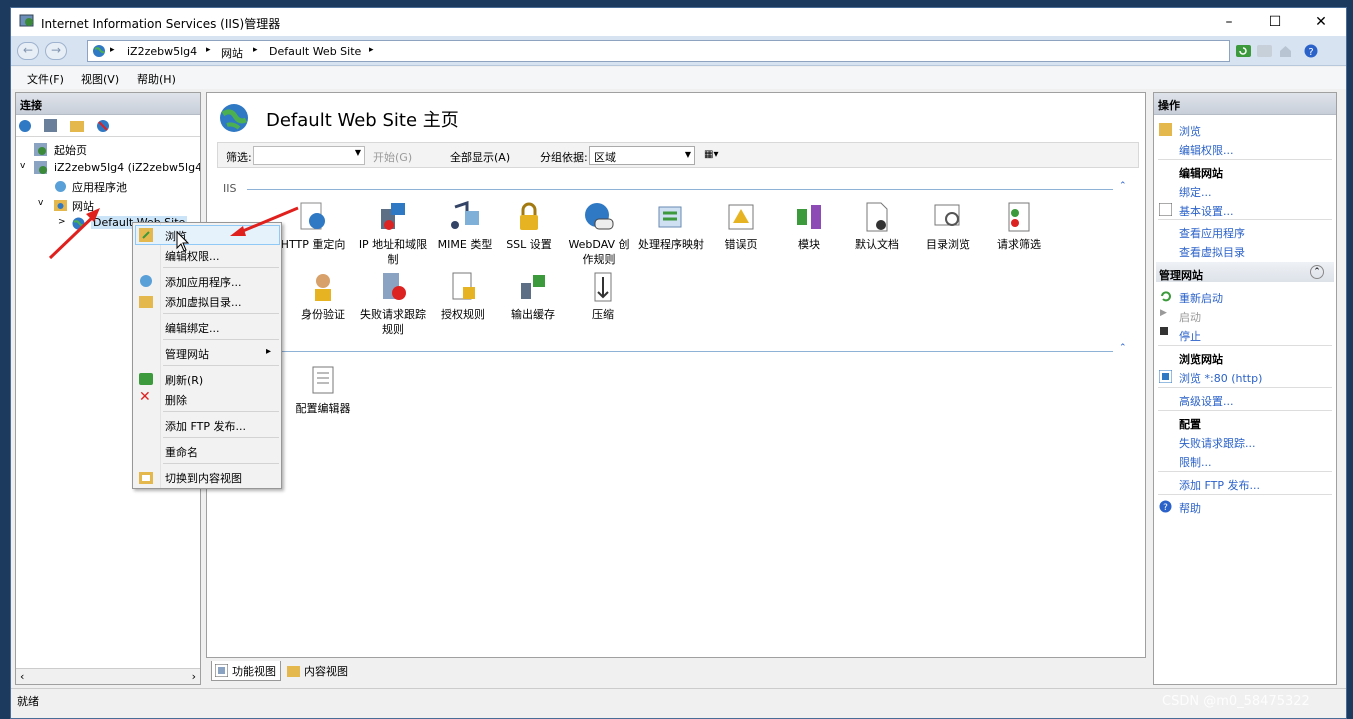 This screenshot has height=719, width=1353. What do you see at coordinates (358, 152) in the screenshot?
I see `filter-dropdown-icon: ▼` at bounding box center [358, 152].